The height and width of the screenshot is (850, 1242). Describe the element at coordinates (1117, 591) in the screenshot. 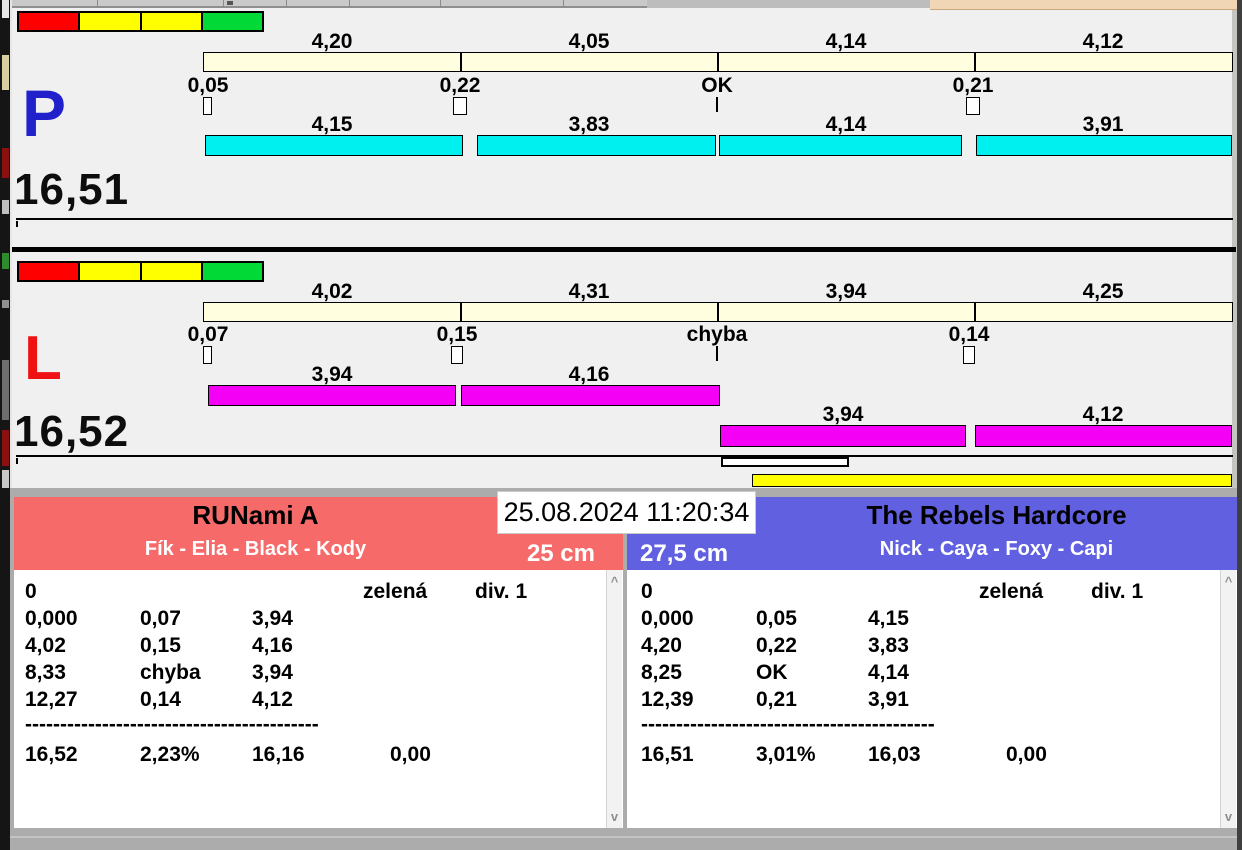

I see `right-status-division: div. 1` at that location.